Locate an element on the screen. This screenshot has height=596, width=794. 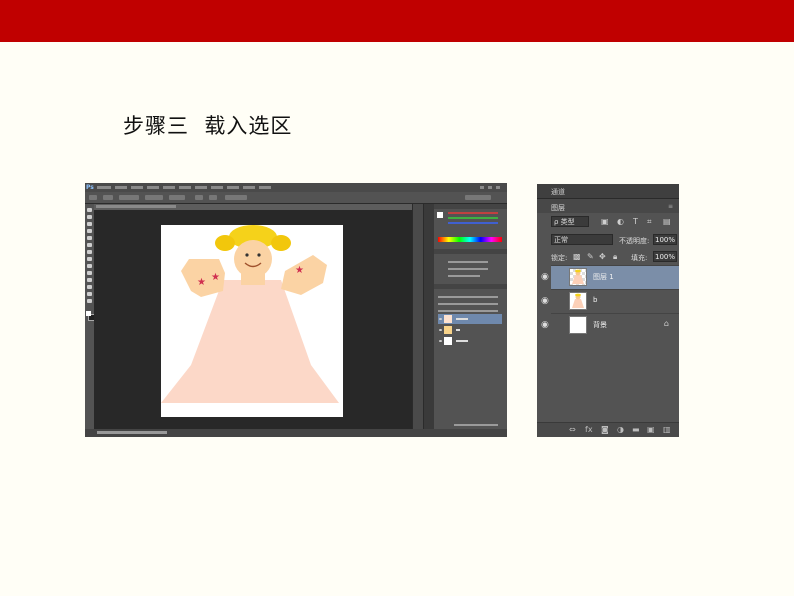
ps-option-antialias is located at coordinates (154, 197).